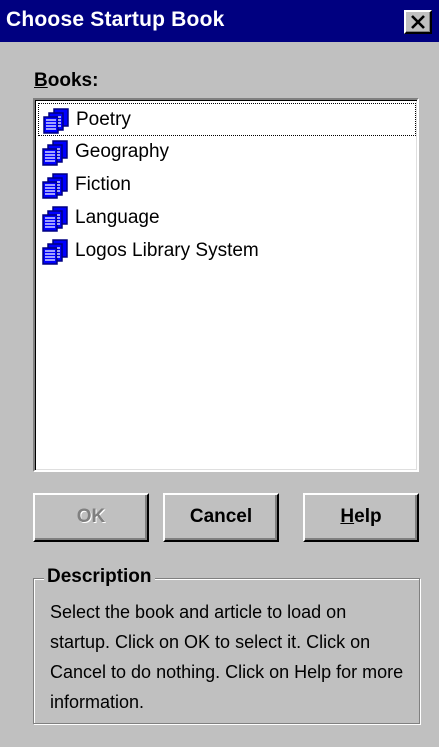  Describe the element at coordinates (368, 516) in the screenshot. I see `help-button-rest: elp` at that location.